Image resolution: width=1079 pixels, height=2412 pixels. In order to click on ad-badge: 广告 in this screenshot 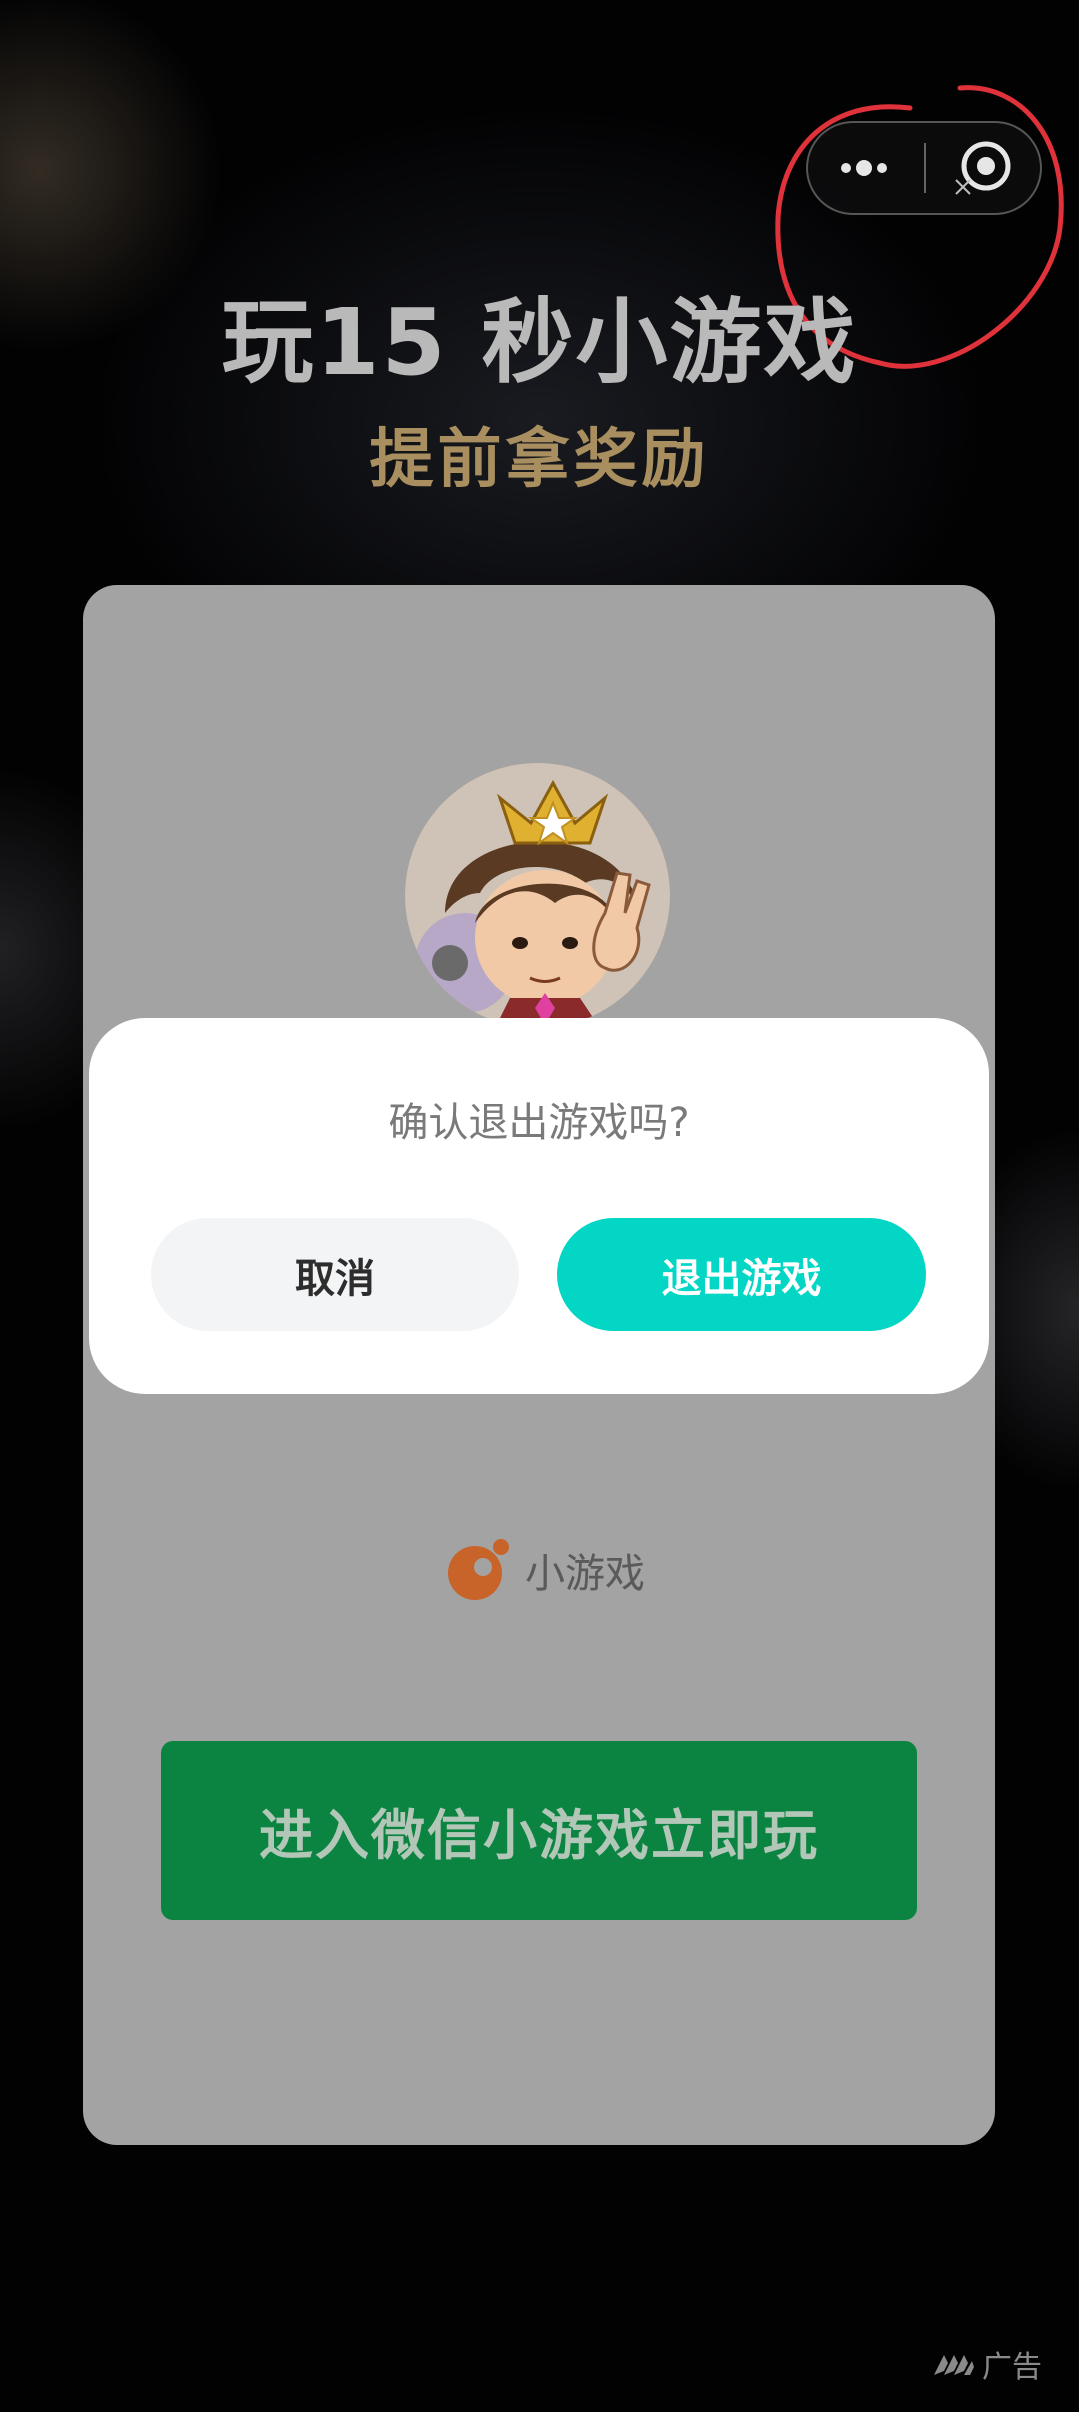, I will do `click(987, 2364)`.